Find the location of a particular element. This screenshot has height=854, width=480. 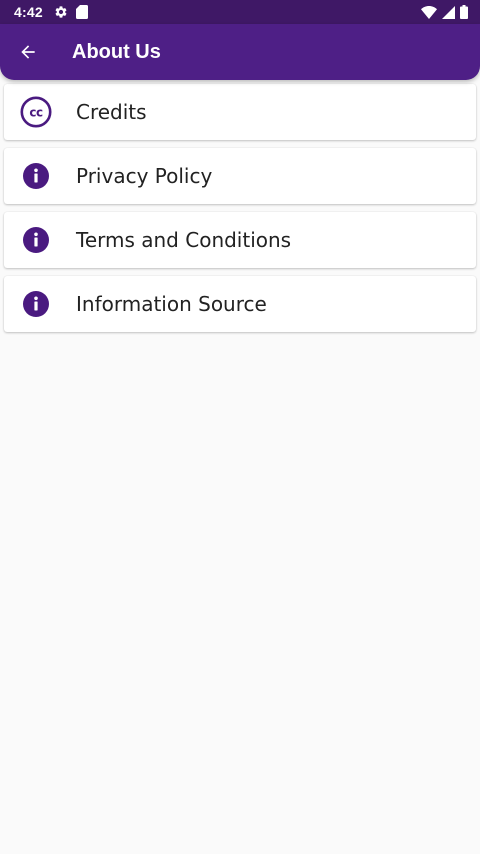

page-title: About Us is located at coordinates (116, 51).